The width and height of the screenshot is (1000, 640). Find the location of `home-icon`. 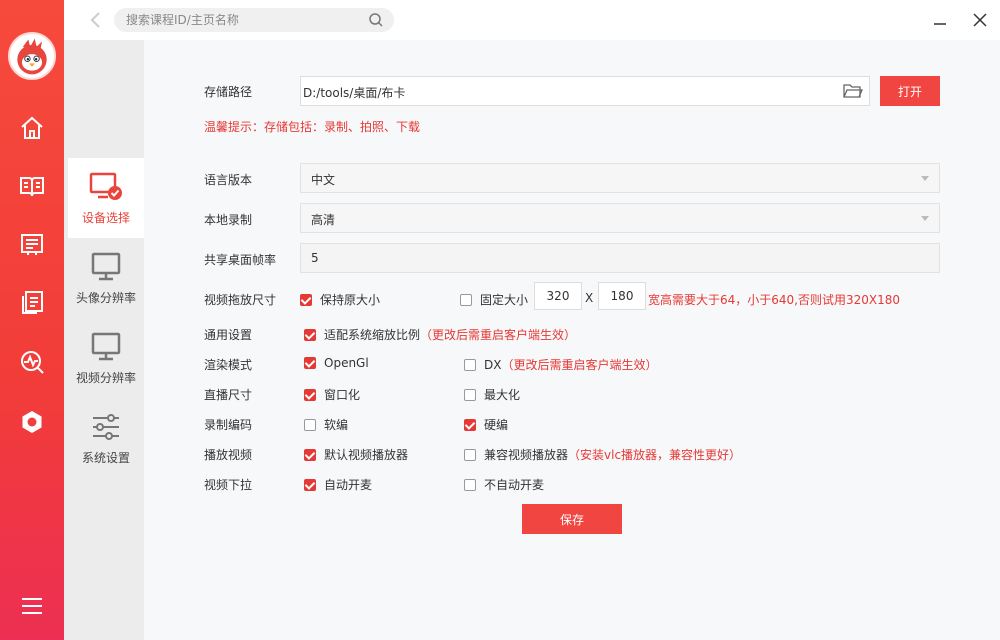

home-icon is located at coordinates (32, 128).